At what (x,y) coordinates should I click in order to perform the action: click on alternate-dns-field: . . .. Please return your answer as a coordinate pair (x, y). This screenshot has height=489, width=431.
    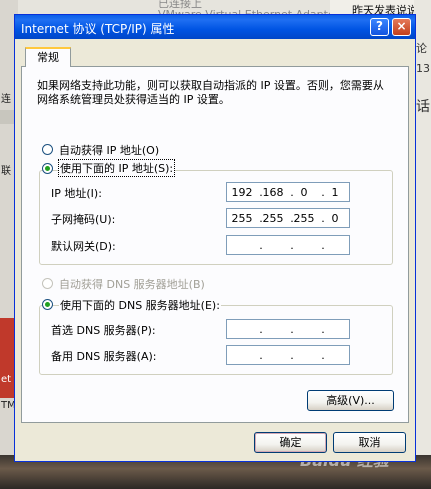
    Looking at the image, I should click on (288, 355).